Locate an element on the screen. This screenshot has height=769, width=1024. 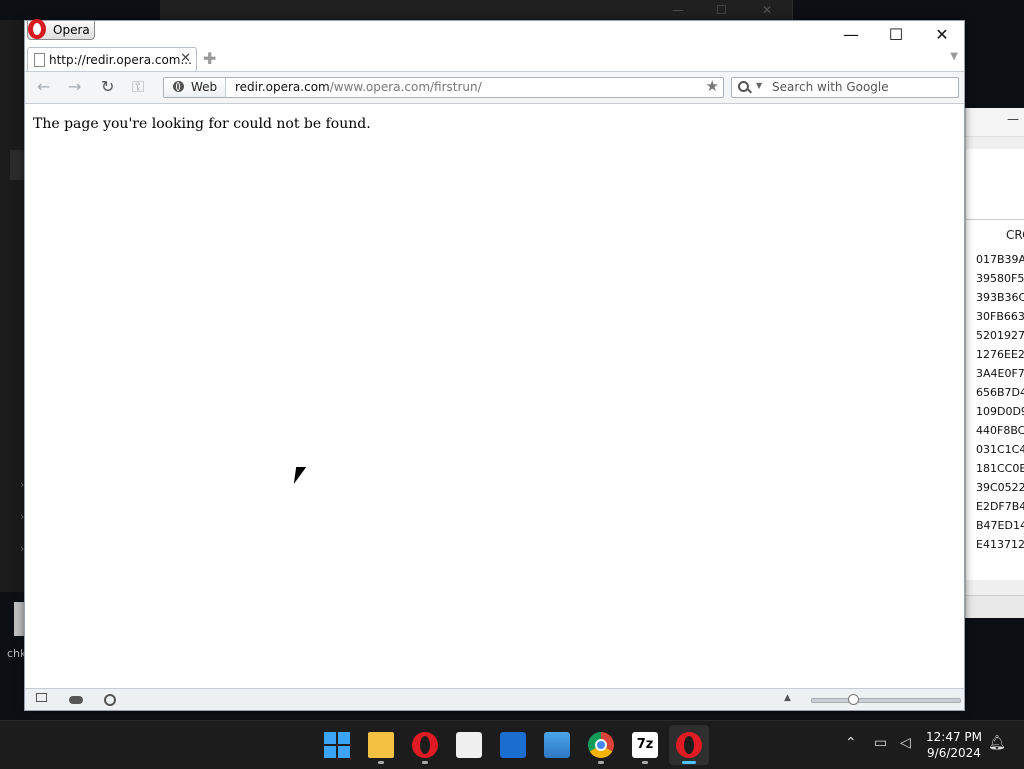
notification-bell-icon: 🔔︎ is located at coordinates (997, 743).